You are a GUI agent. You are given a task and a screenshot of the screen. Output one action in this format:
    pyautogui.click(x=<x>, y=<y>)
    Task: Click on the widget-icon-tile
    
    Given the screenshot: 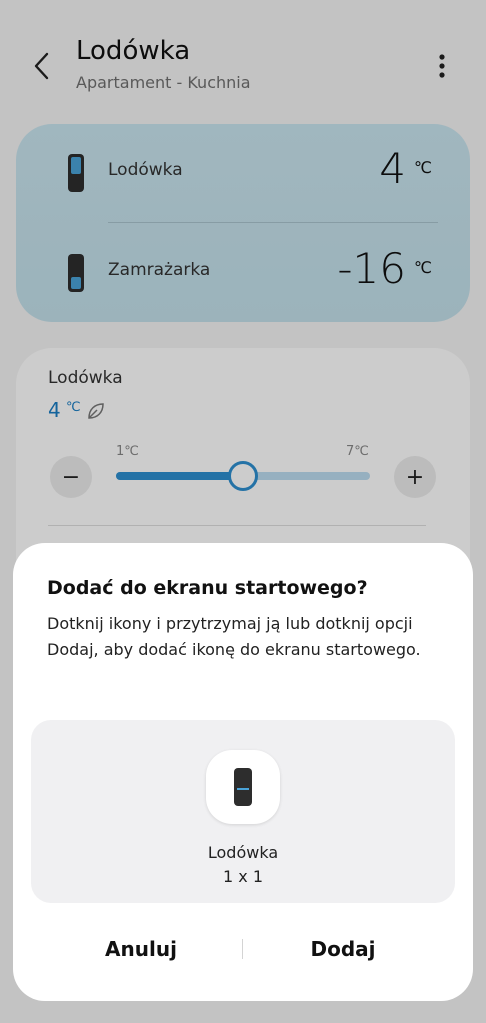 What is the action you would take?
    pyautogui.click(x=243, y=787)
    